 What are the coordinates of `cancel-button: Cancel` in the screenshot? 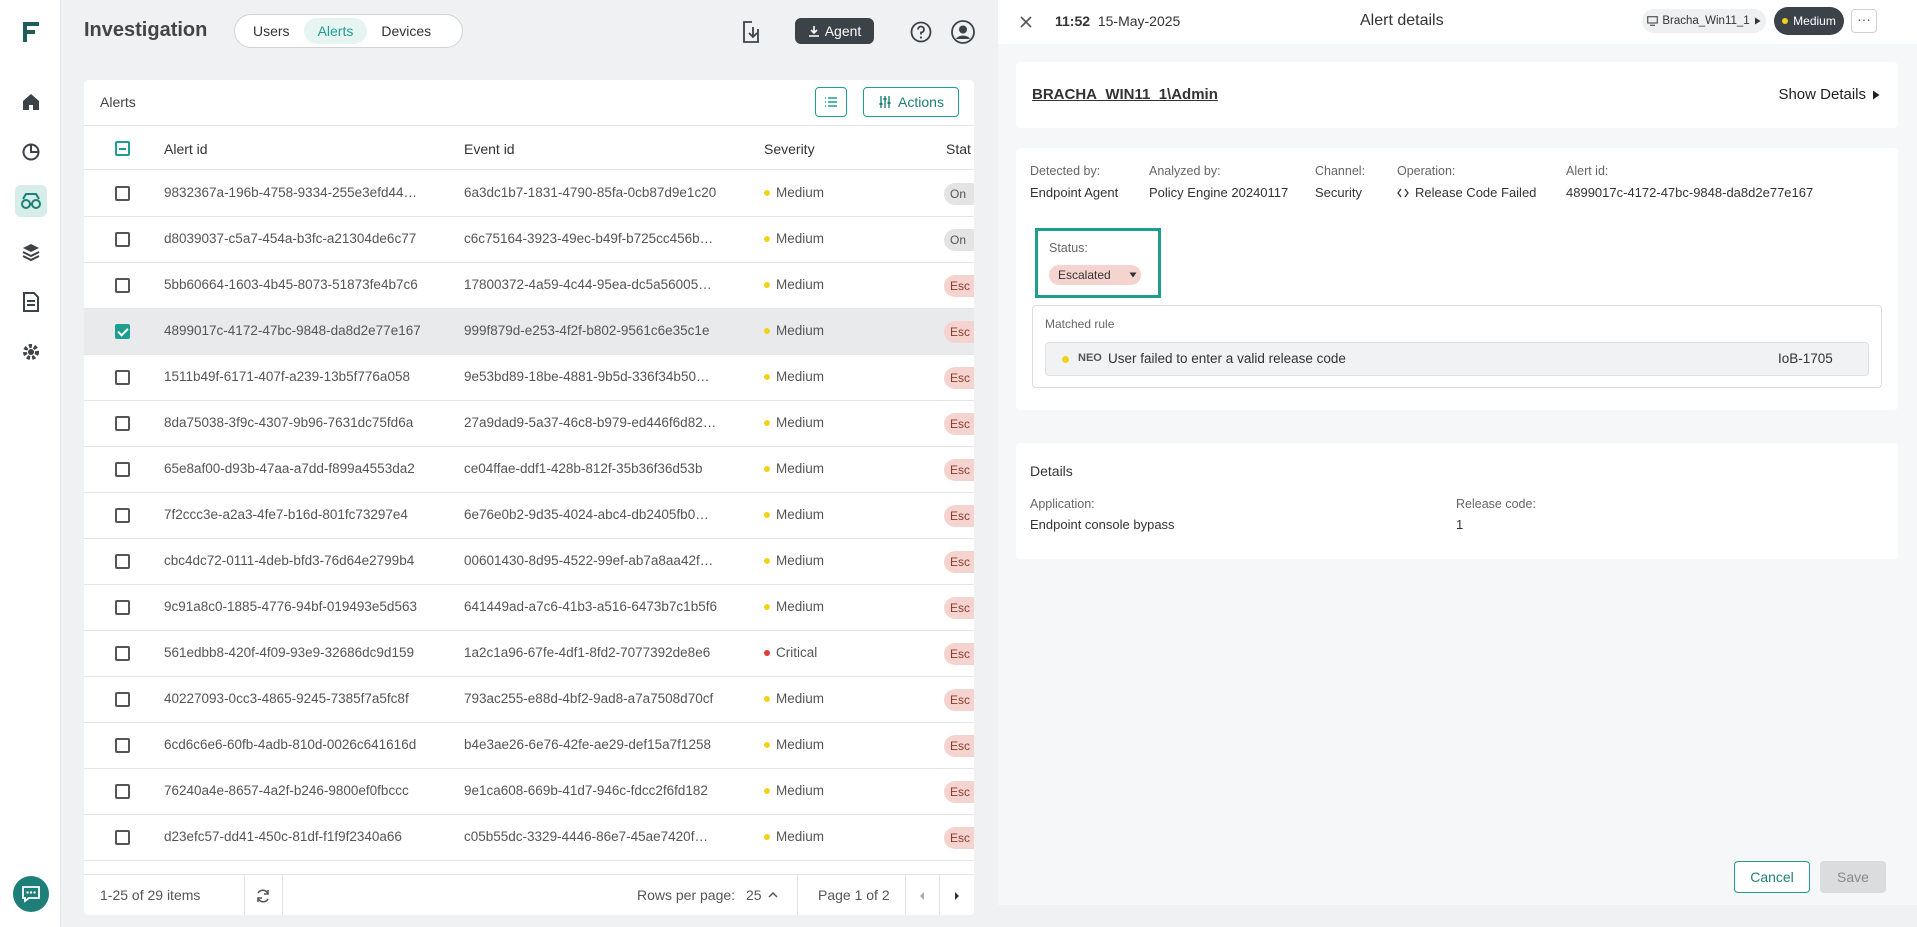 It's located at (1772, 877).